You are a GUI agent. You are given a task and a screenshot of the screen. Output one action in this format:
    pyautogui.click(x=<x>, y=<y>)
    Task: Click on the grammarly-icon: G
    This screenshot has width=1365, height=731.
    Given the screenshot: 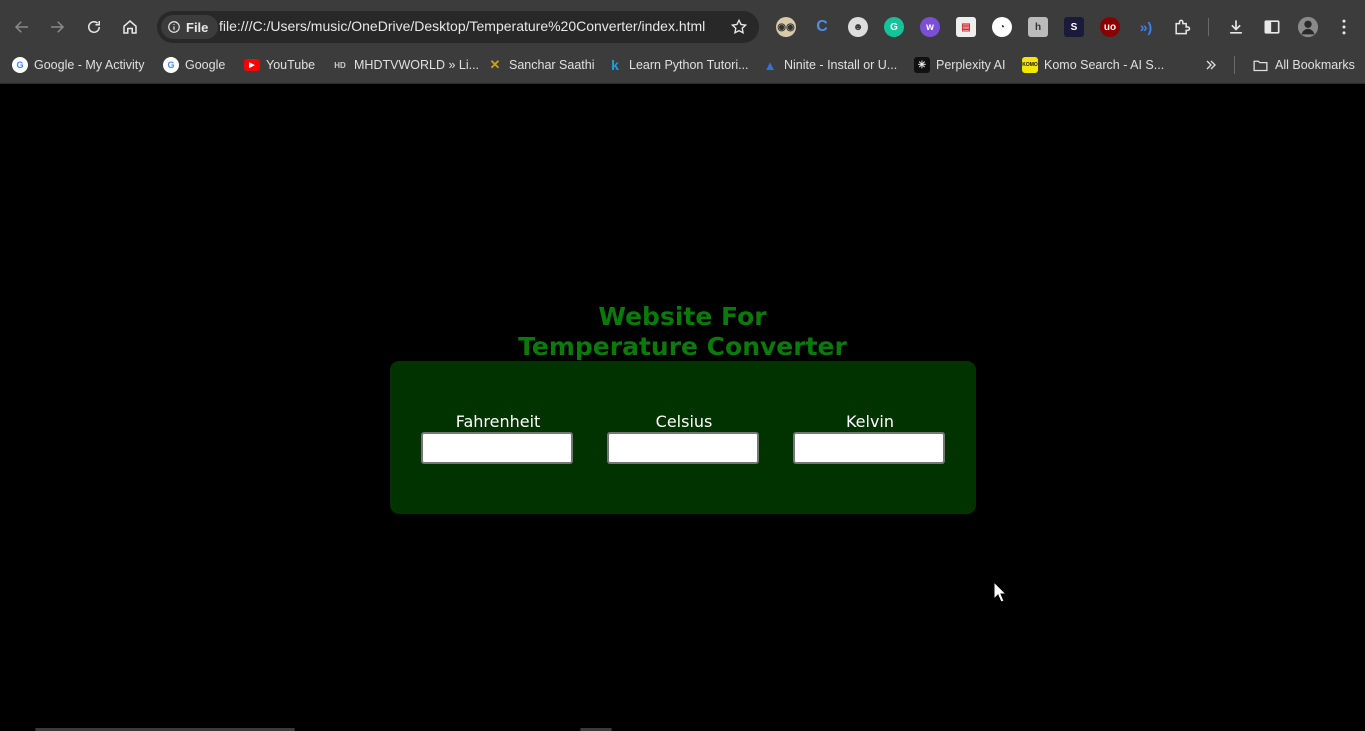 What is the action you would take?
    pyautogui.click(x=894, y=27)
    